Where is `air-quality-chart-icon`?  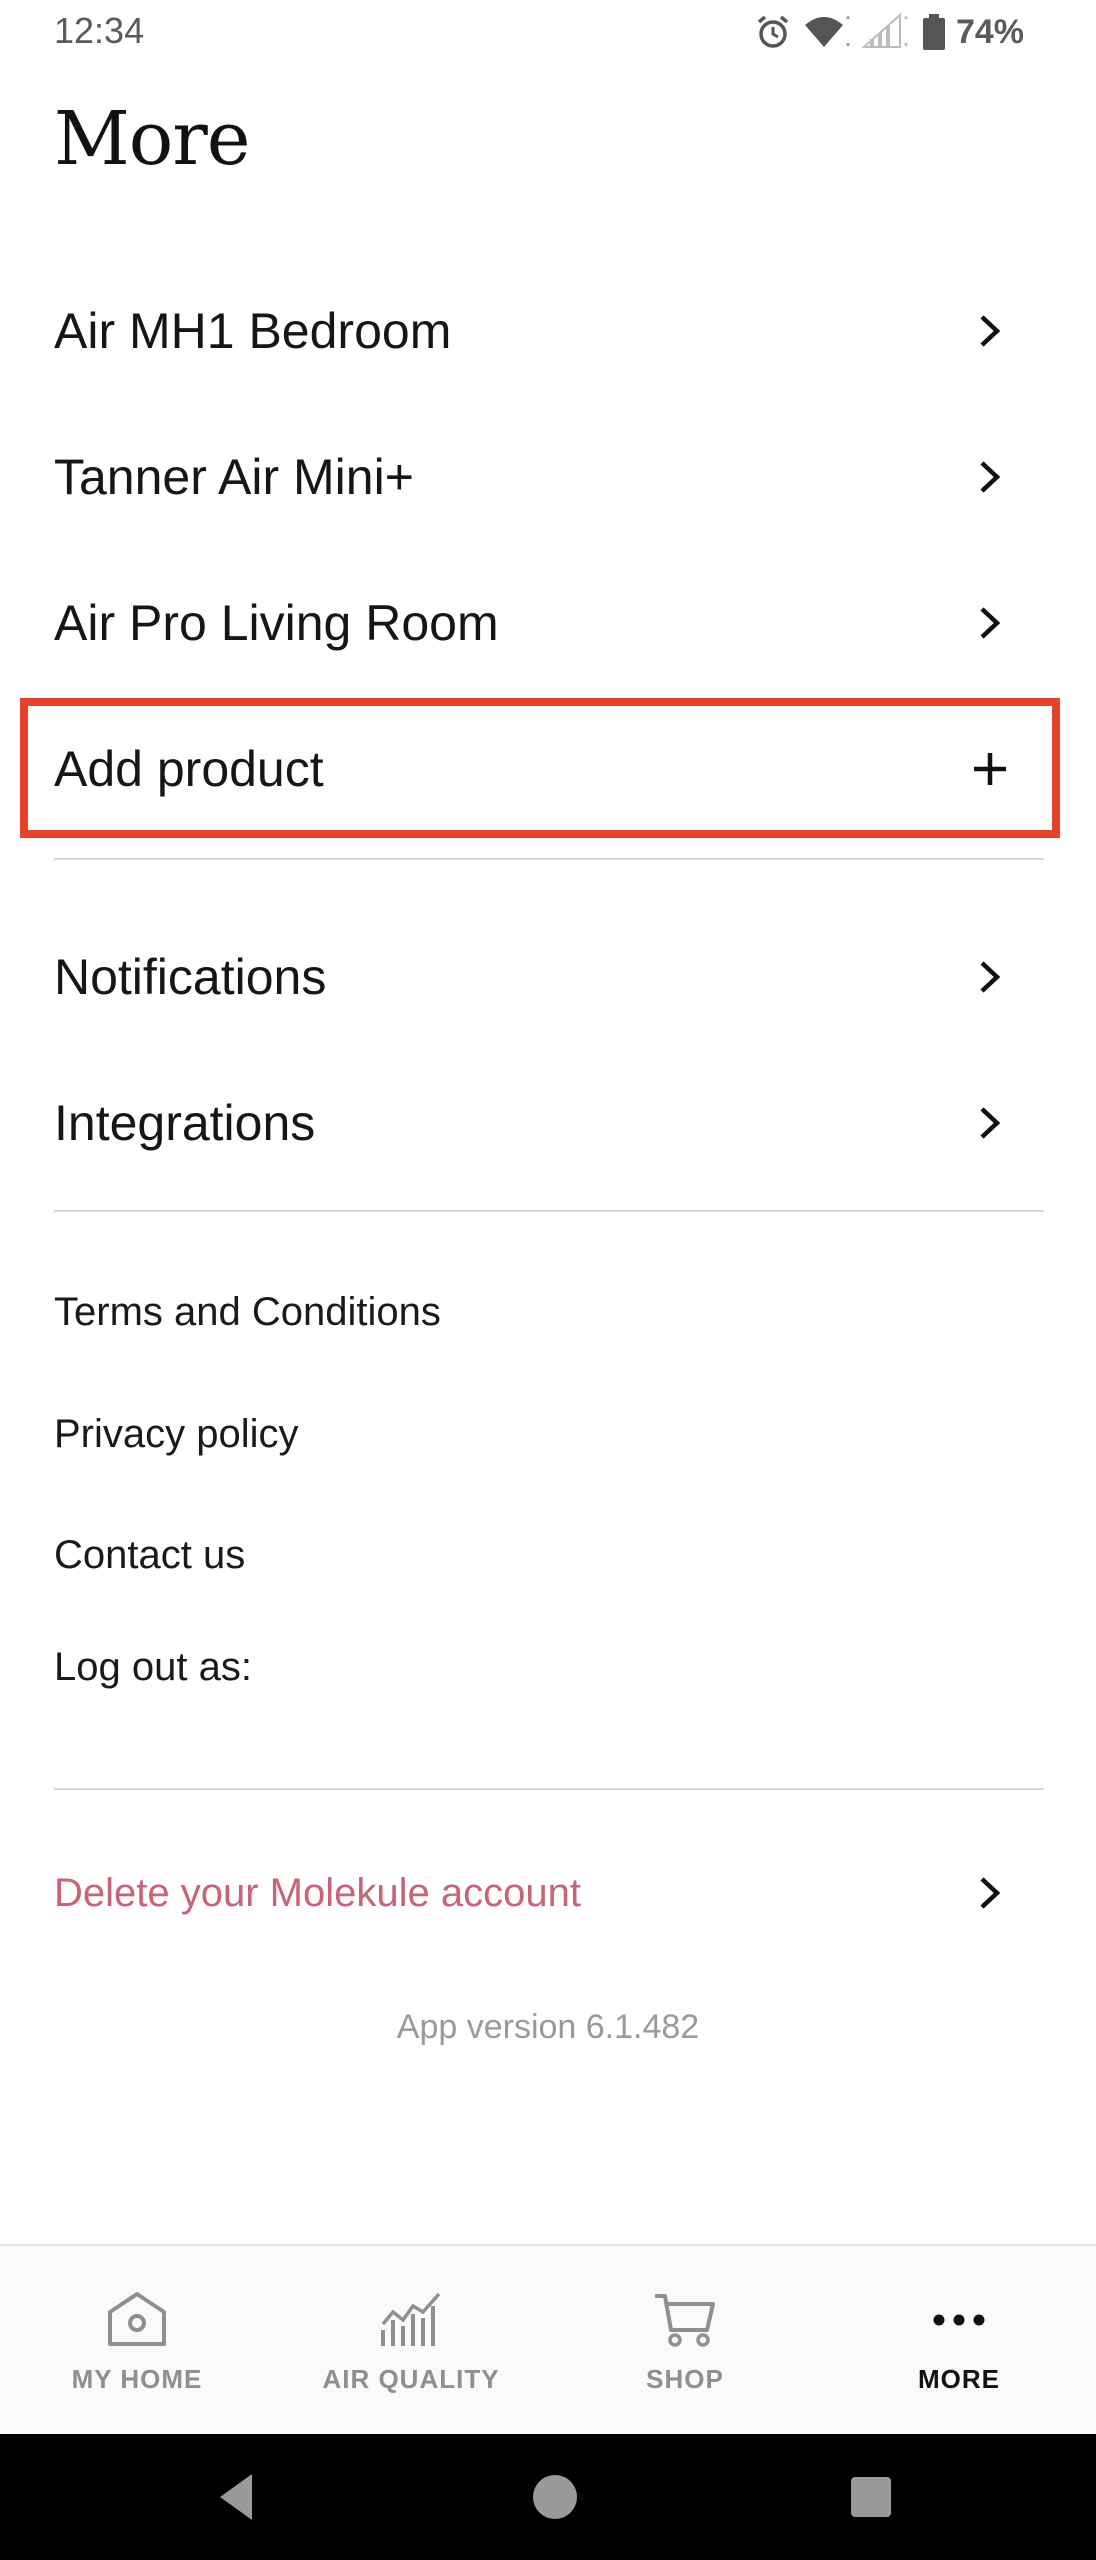
air-quality-chart-icon is located at coordinates (411, 2319).